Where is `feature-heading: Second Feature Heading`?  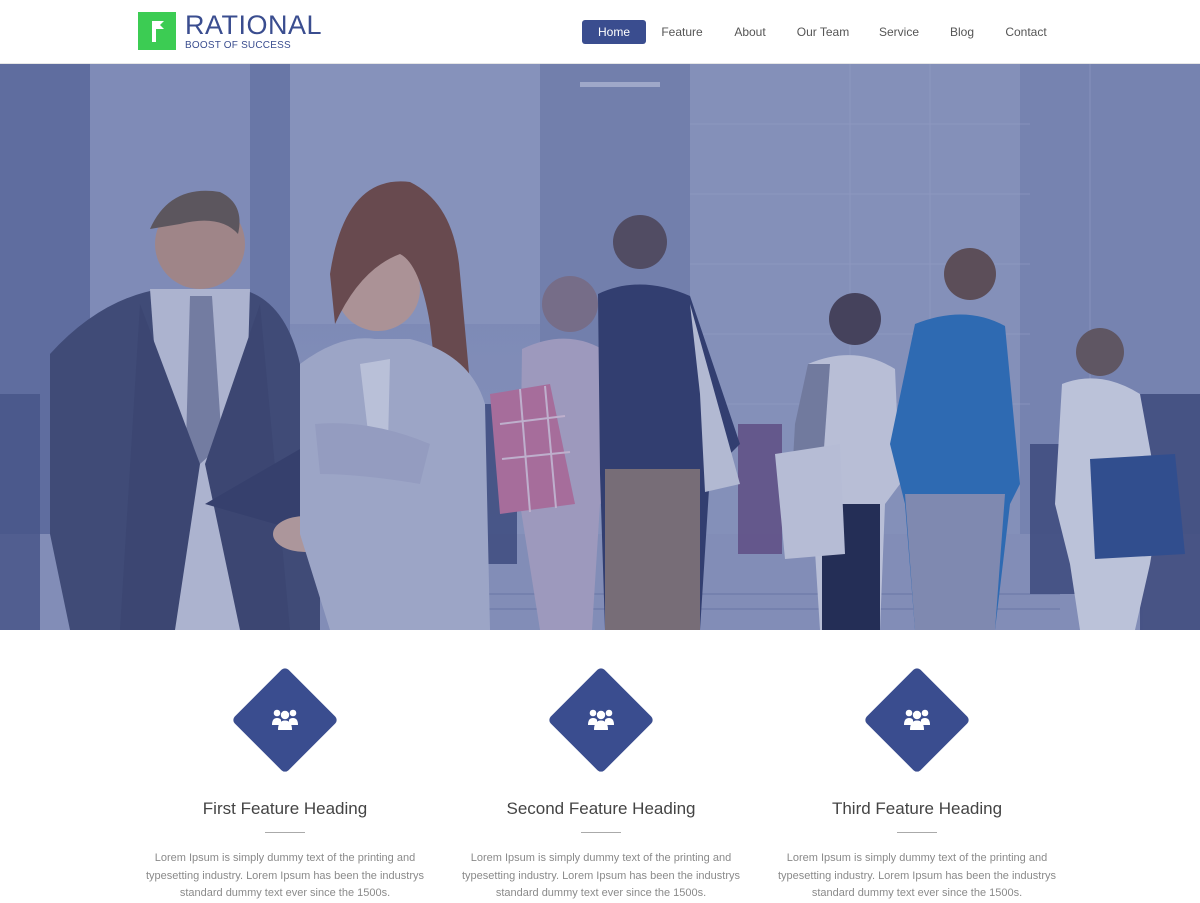 feature-heading: Second Feature Heading is located at coordinates (601, 808).